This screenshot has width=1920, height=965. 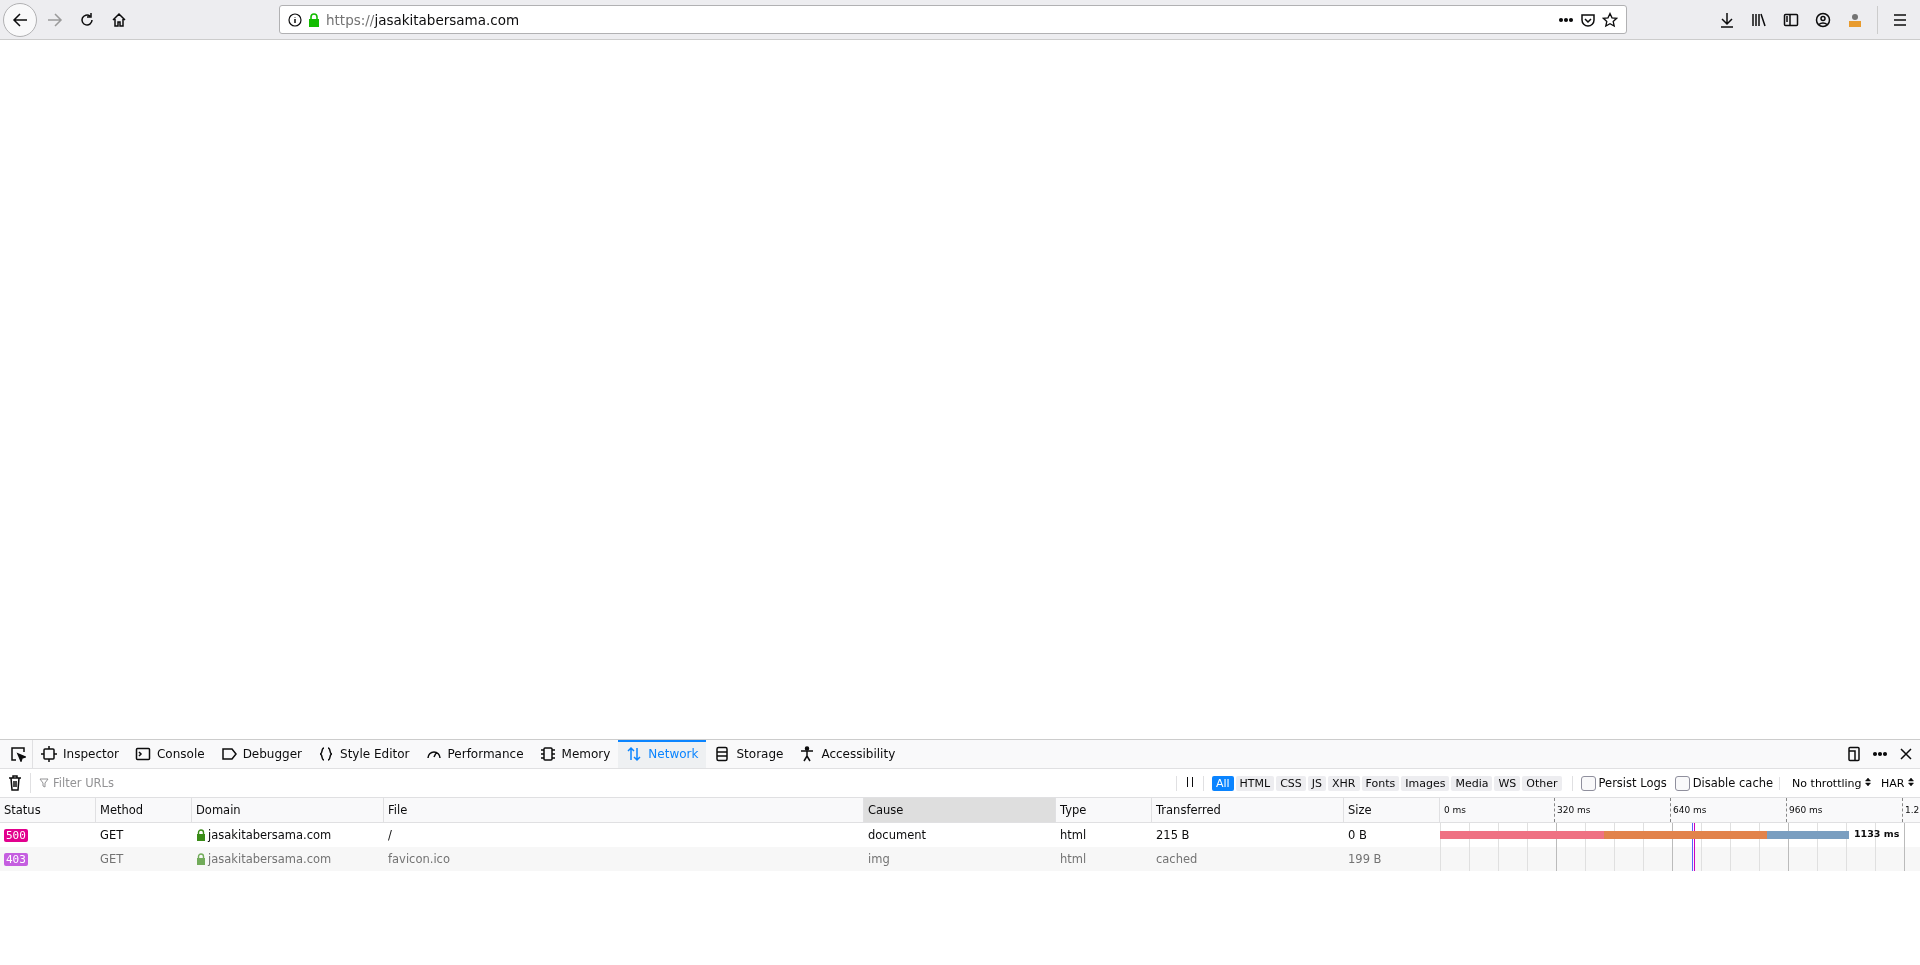 I want to click on column-header: Method, so click(x=144, y=810).